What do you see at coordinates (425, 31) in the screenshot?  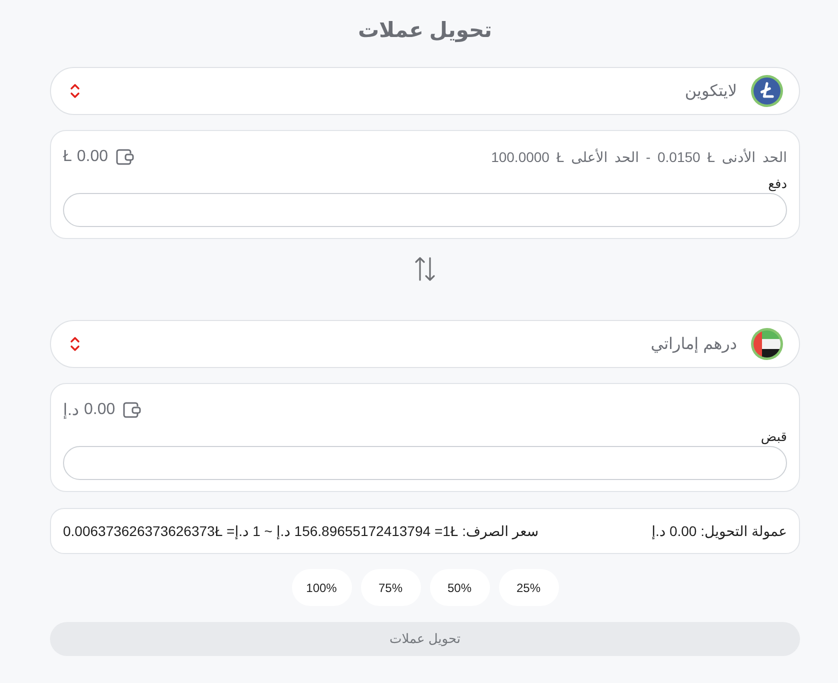 I see `form-title: تحويل عملات` at bounding box center [425, 31].